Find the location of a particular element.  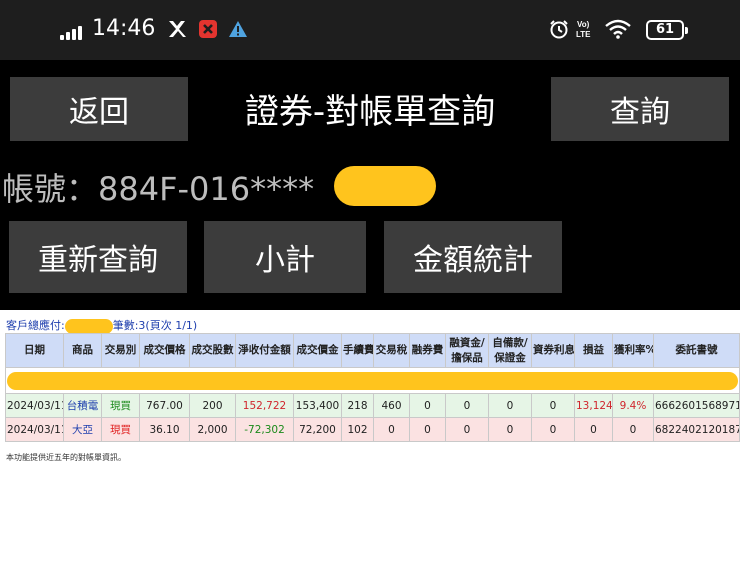

status-bar: 14:46 Vo) LTE 61 is located at coordinates (370, 30).